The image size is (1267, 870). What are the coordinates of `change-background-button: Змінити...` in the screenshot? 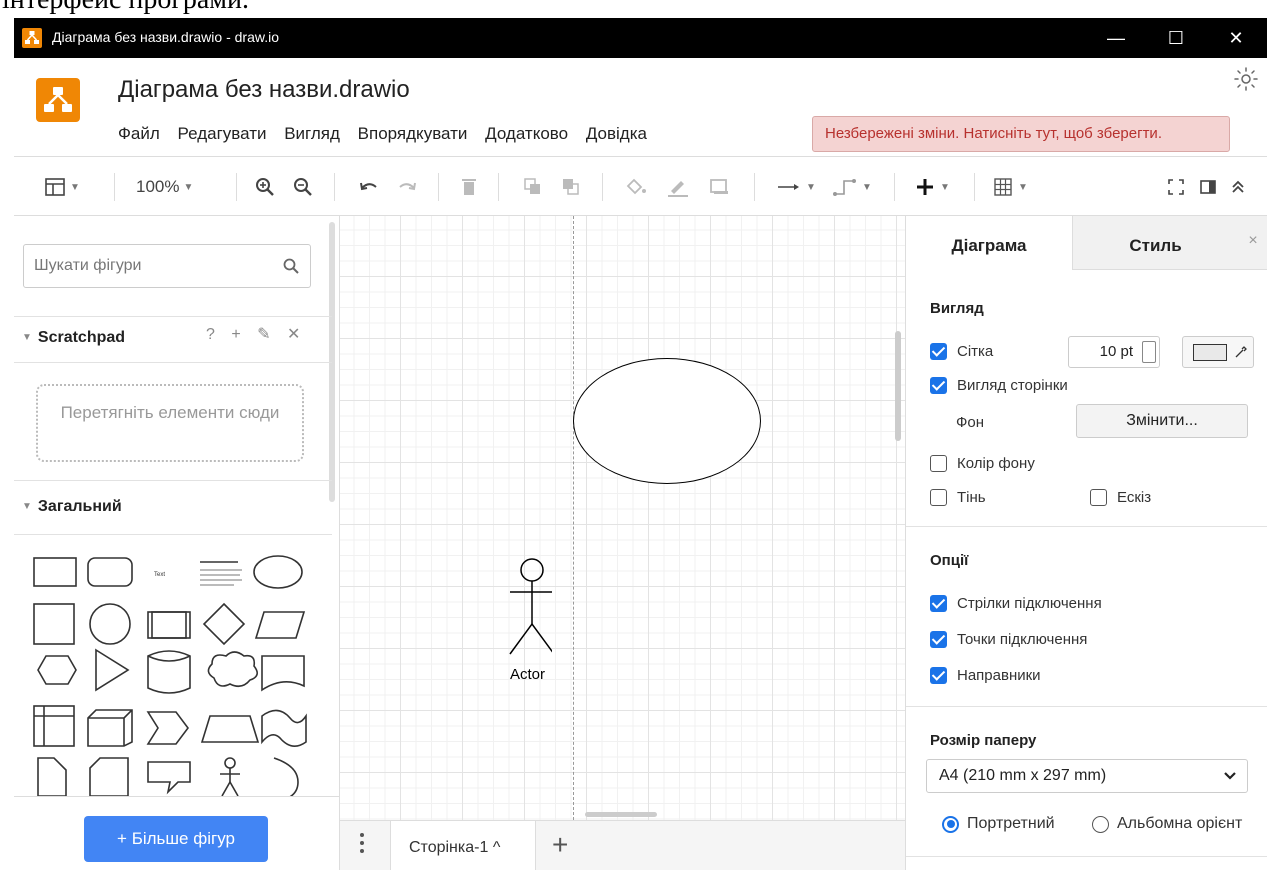 It's located at (1162, 421).